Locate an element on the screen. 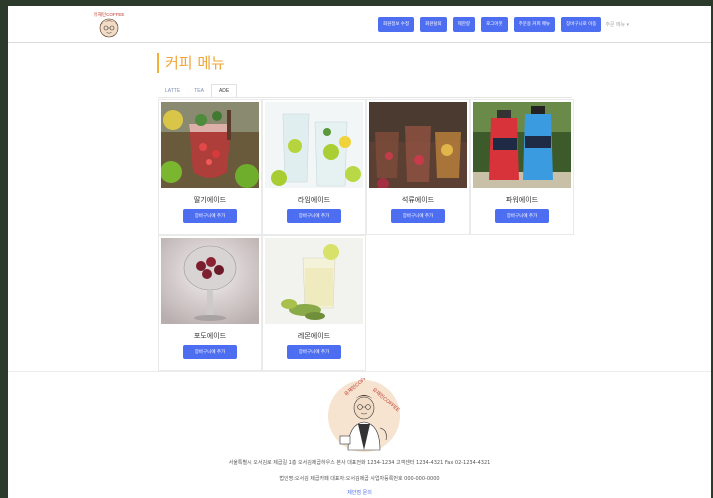 Image resolution: width=713 pixels, height=498 pixels. tab-divider is located at coordinates (365, 97).